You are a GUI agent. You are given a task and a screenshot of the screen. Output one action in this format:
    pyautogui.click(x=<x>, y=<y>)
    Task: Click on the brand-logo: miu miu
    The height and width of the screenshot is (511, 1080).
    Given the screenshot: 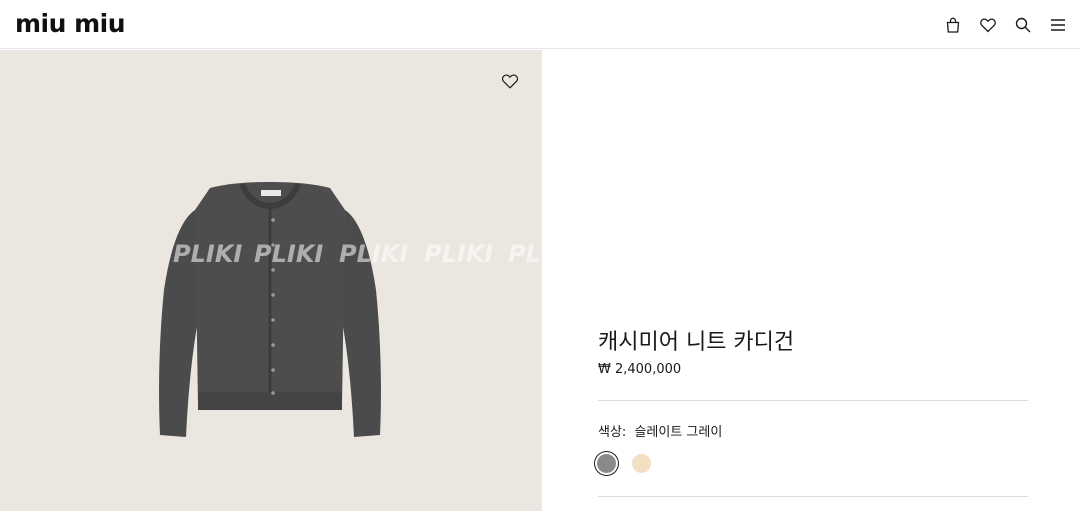 What is the action you would take?
    pyautogui.click(x=70, y=24)
    